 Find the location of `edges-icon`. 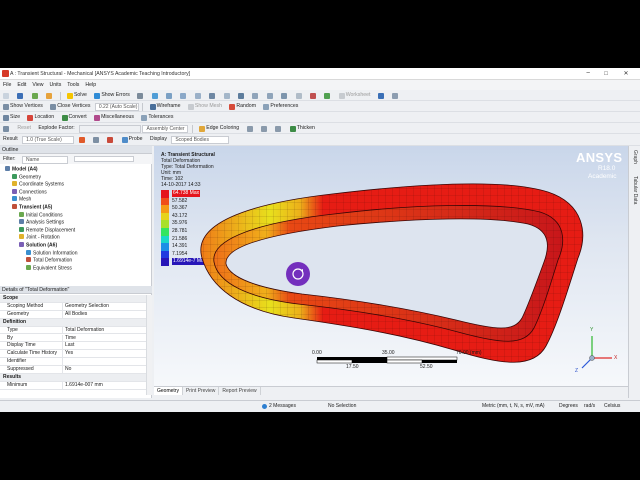

edges-icon is located at coordinates (96, 139).